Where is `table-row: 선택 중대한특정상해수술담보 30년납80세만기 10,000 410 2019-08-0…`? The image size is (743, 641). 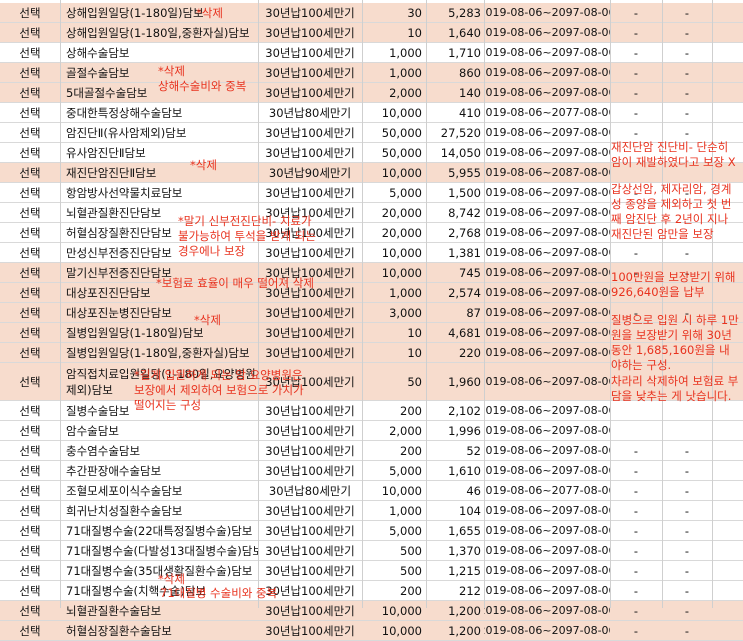 table-row: 선택 중대한특정상해수술담보 30년납80세만기 10,000 410 2019-08-0… is located at coordinates (371, 113).